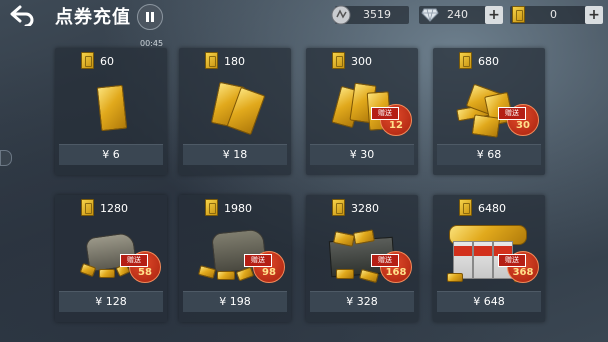 The width and height of the screenshot is (608, 342). I want to click on bonus-badge: 赠送 368, so click(518, 267).